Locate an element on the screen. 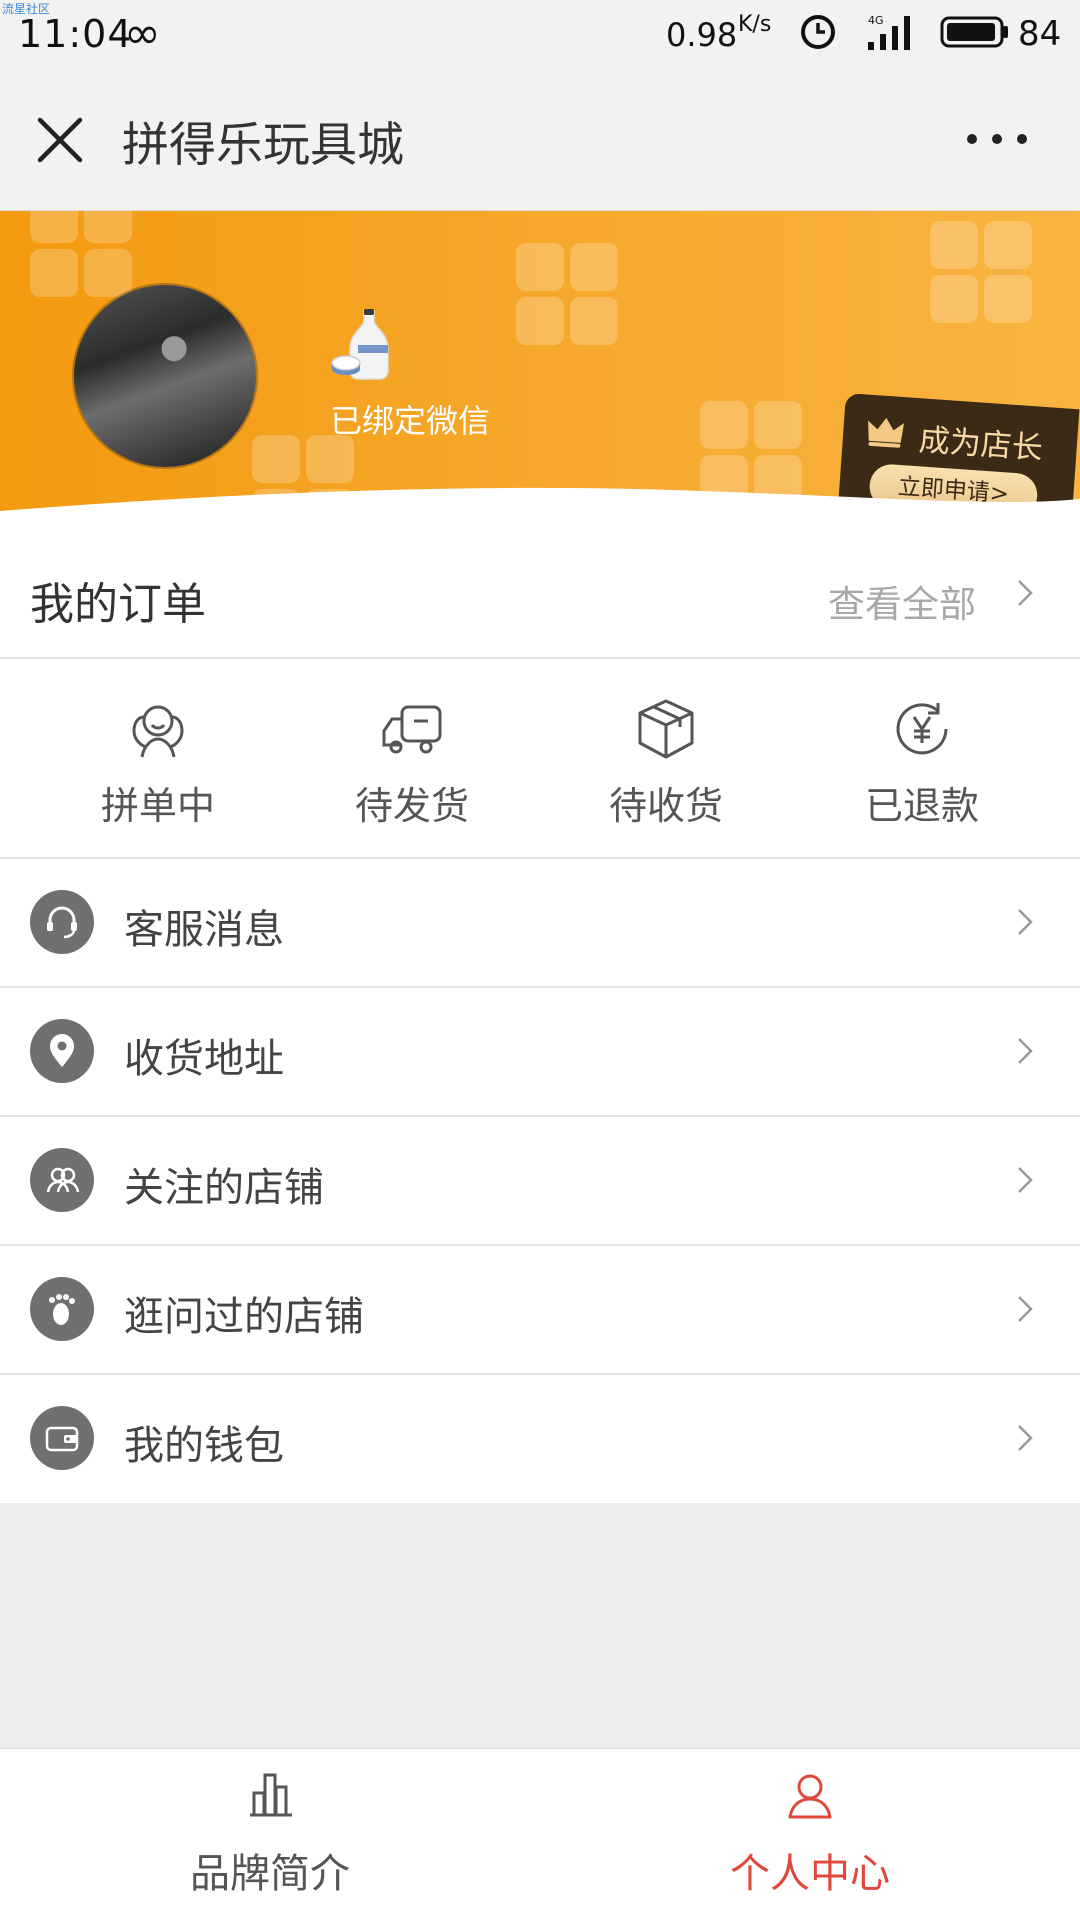  tab-brand-intro: 品牌简介 is located at coordinates (270, 1835).